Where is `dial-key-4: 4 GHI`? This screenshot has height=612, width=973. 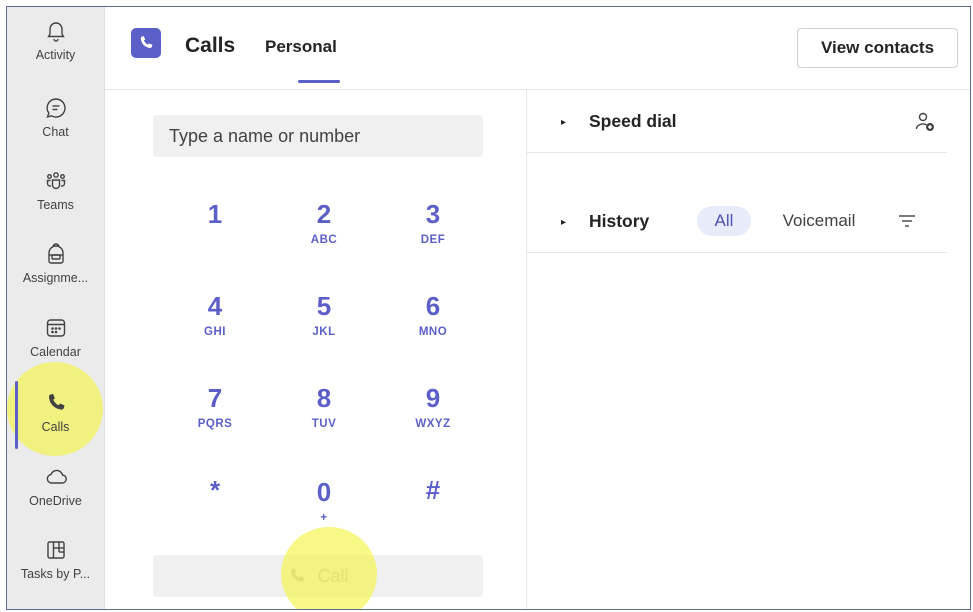 dial-key-4: 4 GHI is located at coordinates (215, 322).